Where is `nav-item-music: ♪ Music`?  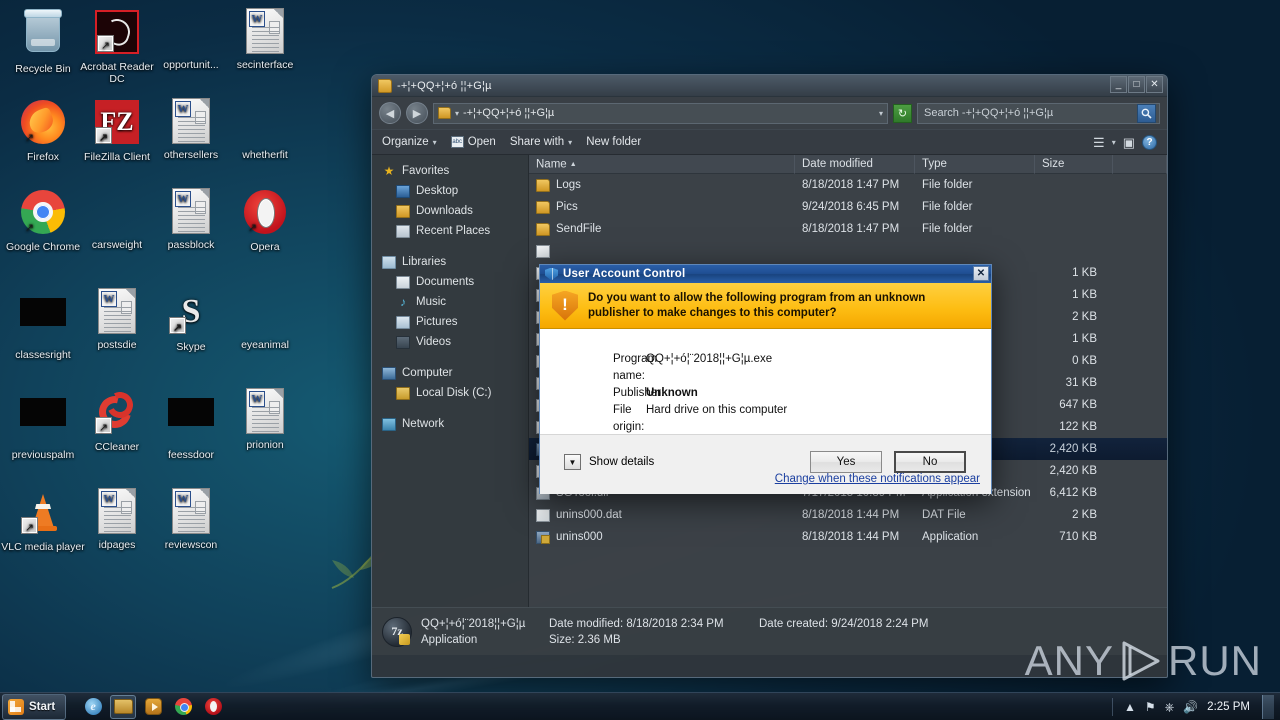
nav-item-music: ♪ Music is located at coordinates (450, 302).